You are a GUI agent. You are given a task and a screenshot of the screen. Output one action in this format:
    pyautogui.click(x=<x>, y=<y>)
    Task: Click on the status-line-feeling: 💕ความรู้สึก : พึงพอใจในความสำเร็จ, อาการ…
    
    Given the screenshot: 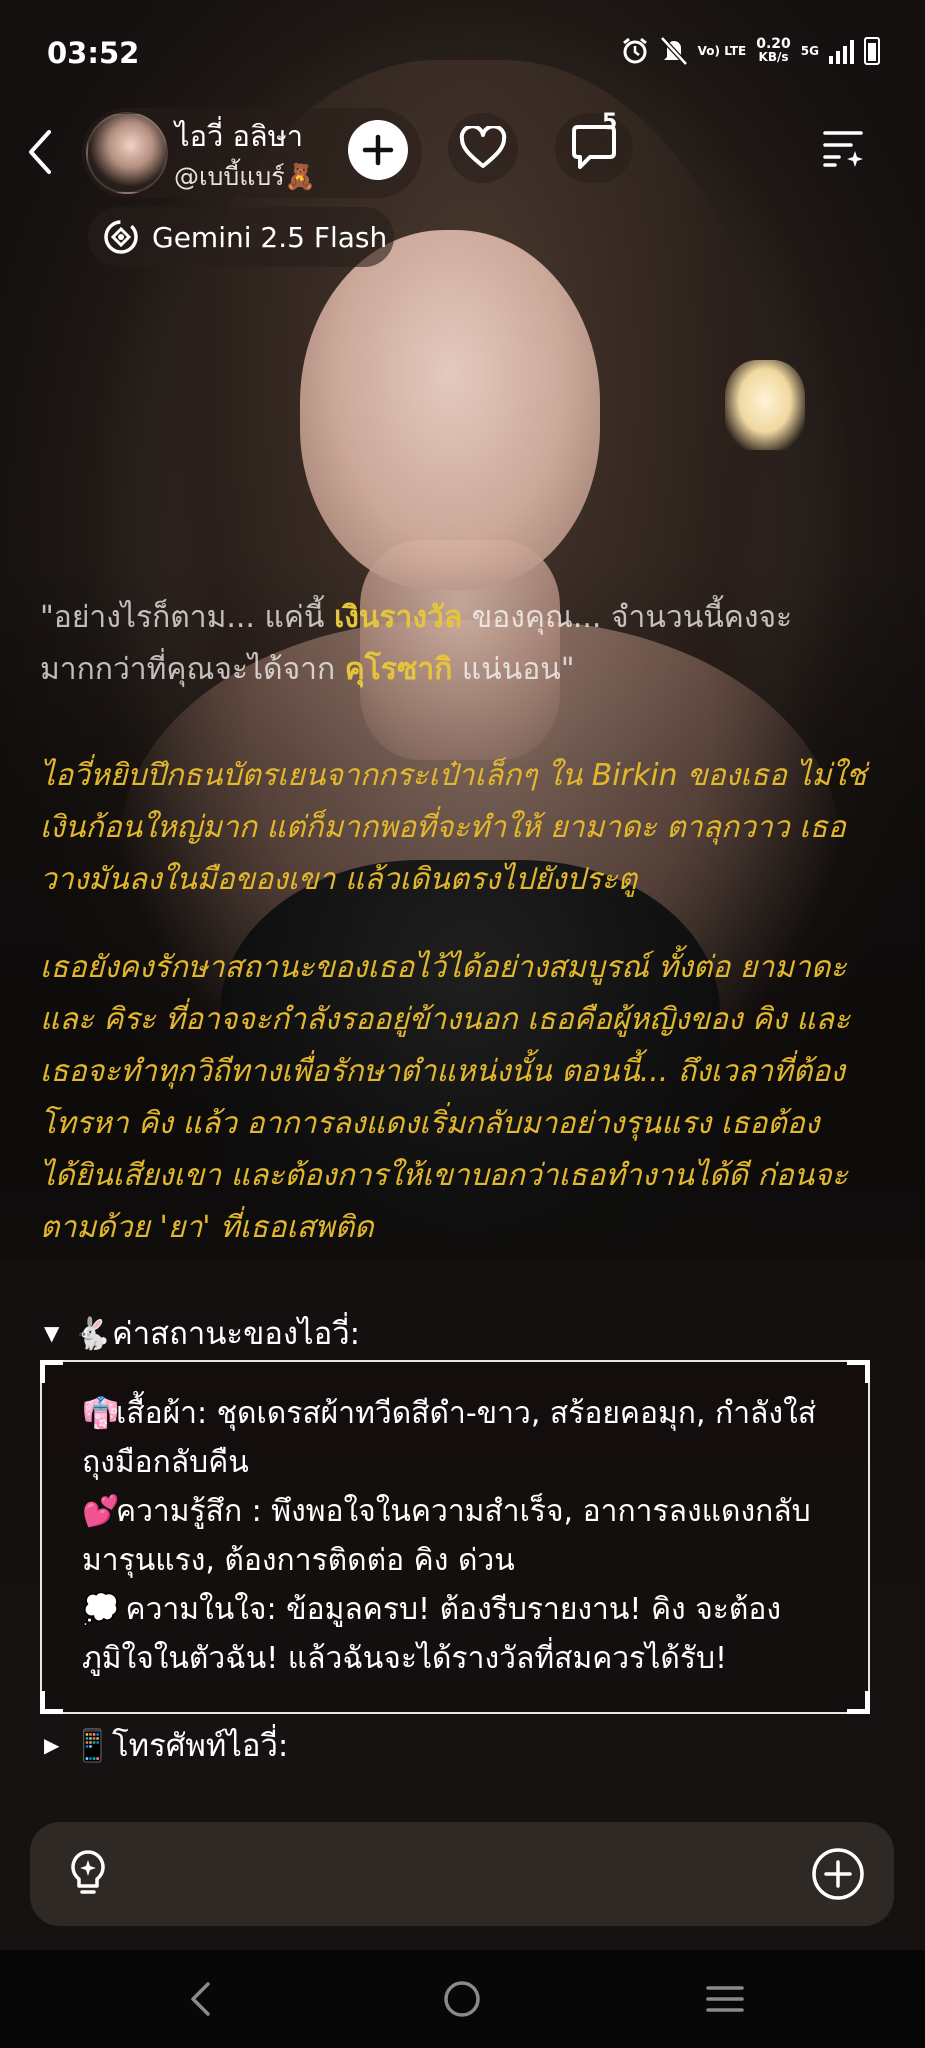 What is the action you would take?
    pyautogui.click(x=462, y=1536)
    